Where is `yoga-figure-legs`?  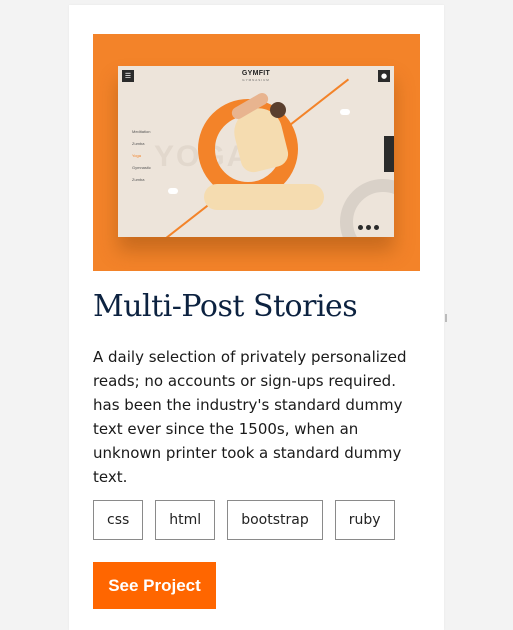
yoga-figure-legs is located at coordinates (264, 197).